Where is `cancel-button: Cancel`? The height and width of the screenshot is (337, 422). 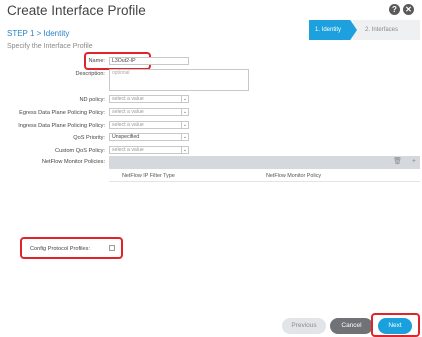 cancel-button: Cancel is located at coordinates (351, 326).